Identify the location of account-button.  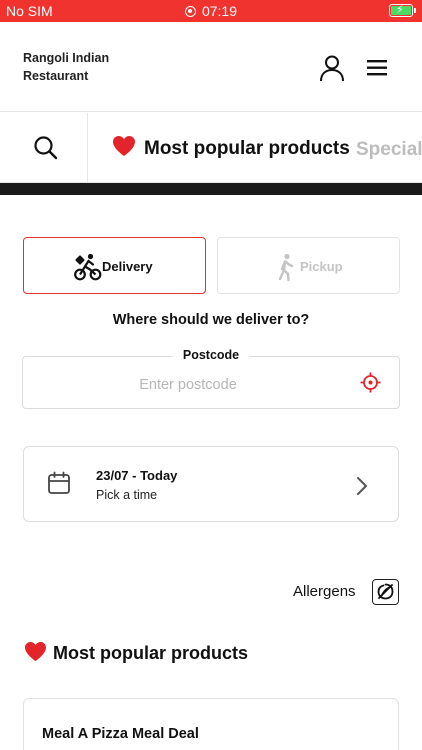
(332, 68).